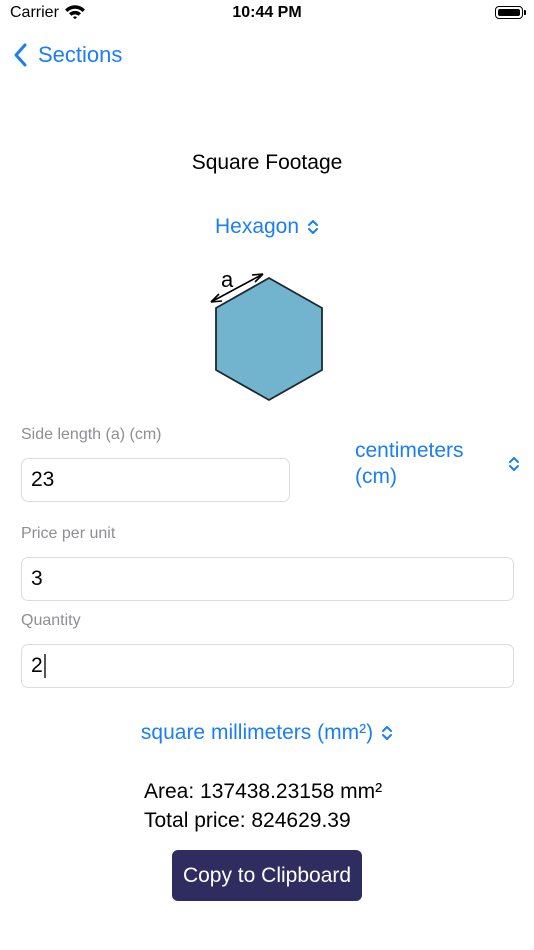 The height and width of the screenshot is (950, 534). Describe the element at coordinates (44, 666) in the screenshot. I see `text-cursor` at that location.